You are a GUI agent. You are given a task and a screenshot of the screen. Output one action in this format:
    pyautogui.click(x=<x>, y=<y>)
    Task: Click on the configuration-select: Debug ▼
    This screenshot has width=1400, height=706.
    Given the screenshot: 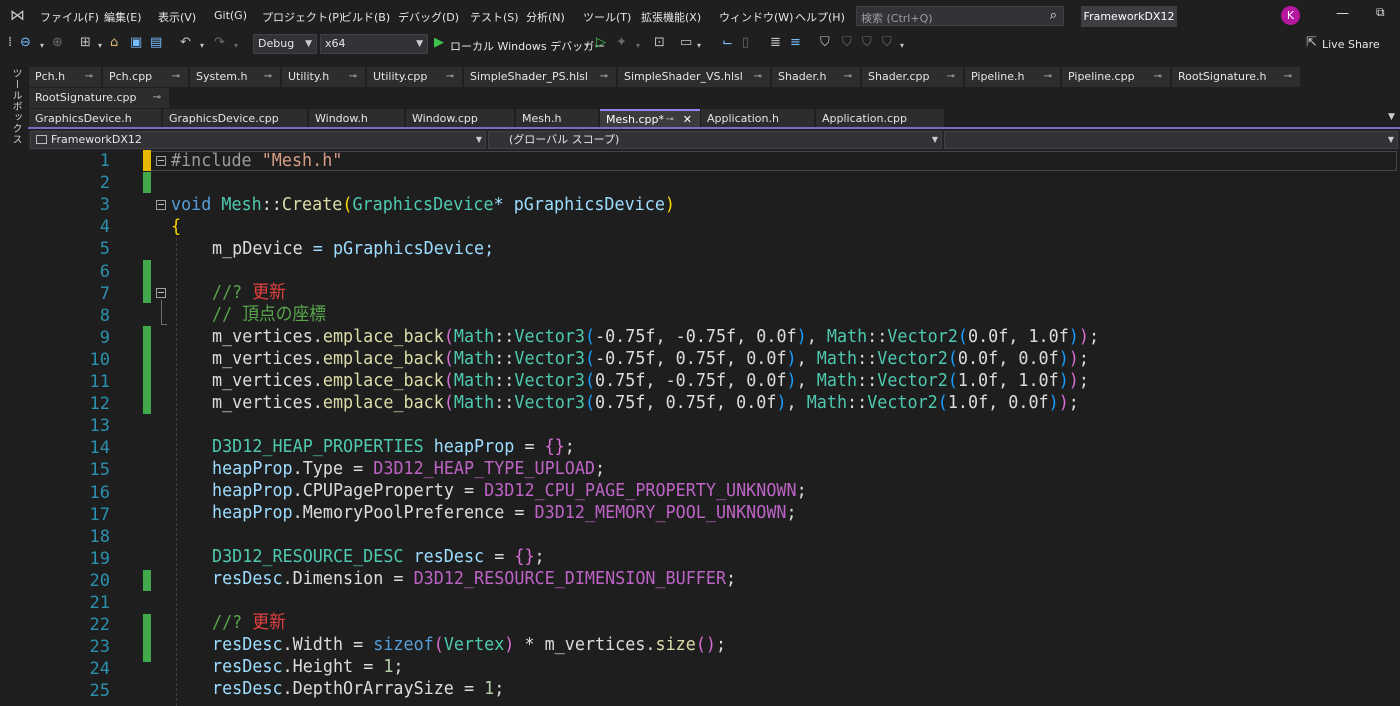 What is the action you would take?
    pyautogui.click(x=285, y=44)
    